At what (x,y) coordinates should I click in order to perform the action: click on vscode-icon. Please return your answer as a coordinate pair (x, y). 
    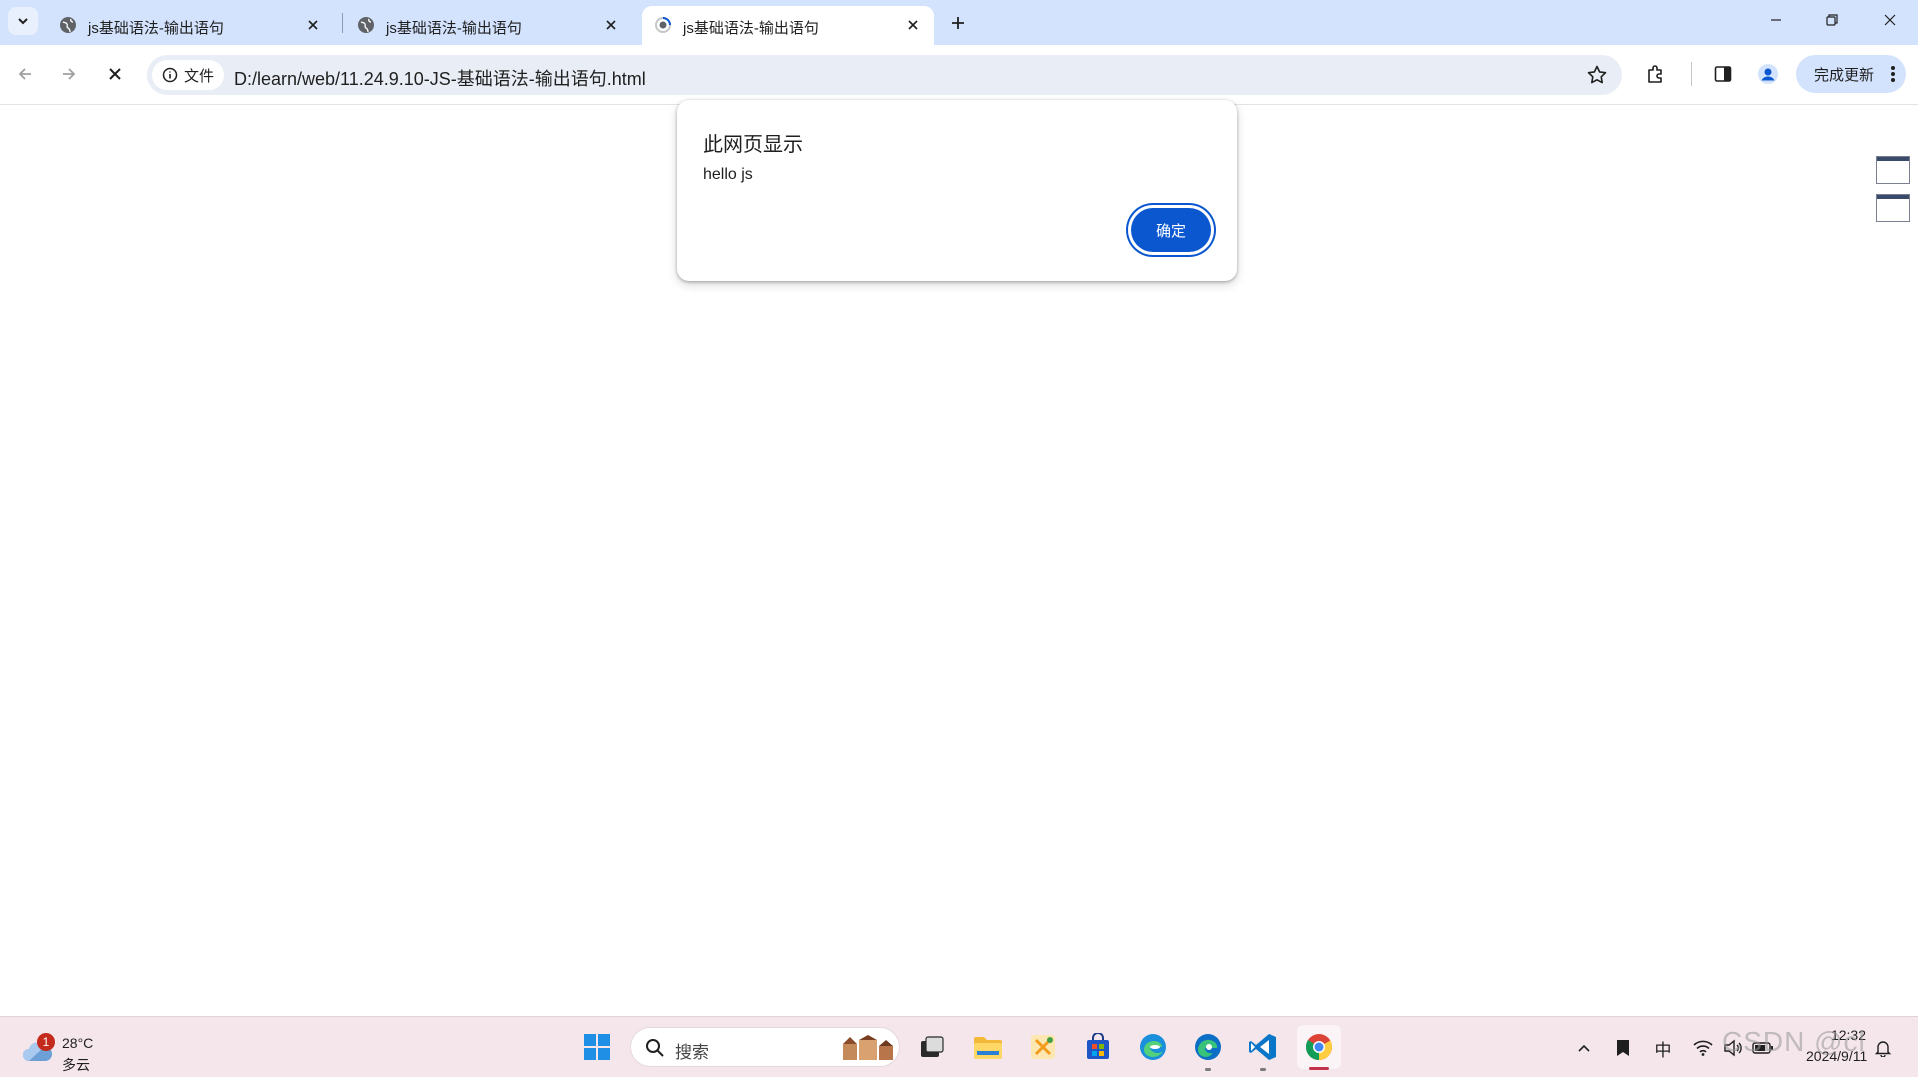
    Looking at the image, I should click on (1262, 1047).